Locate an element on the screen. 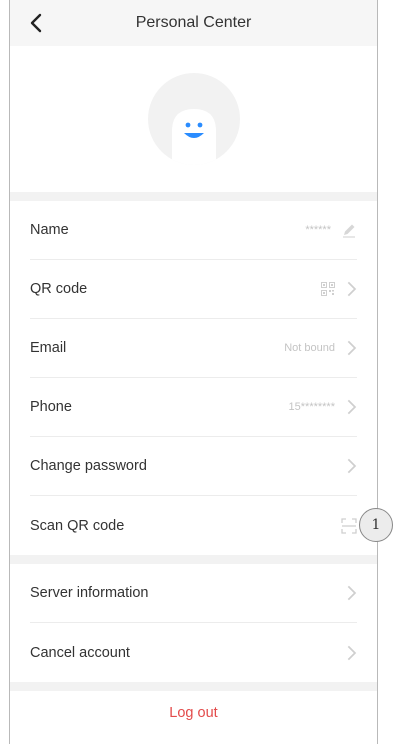 Image resolution: width=396 pixels, height=744 pixels. avatar is located at coordinates (193, 119).